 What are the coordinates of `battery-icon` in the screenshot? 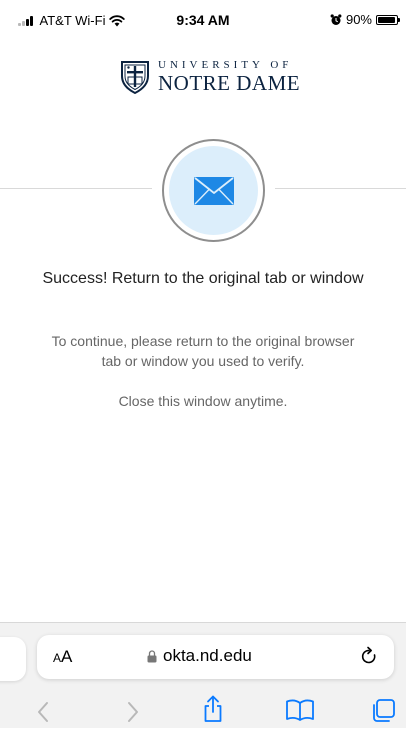 It's located at (388, 19).